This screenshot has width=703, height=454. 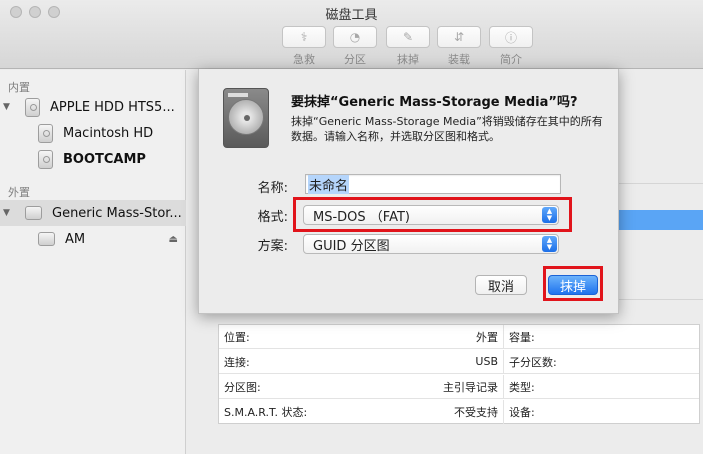 What do you see at coordinates (272, 246) in the screenshot?
I see `scheme-label: 方案:` at bounding box center [272, 246].